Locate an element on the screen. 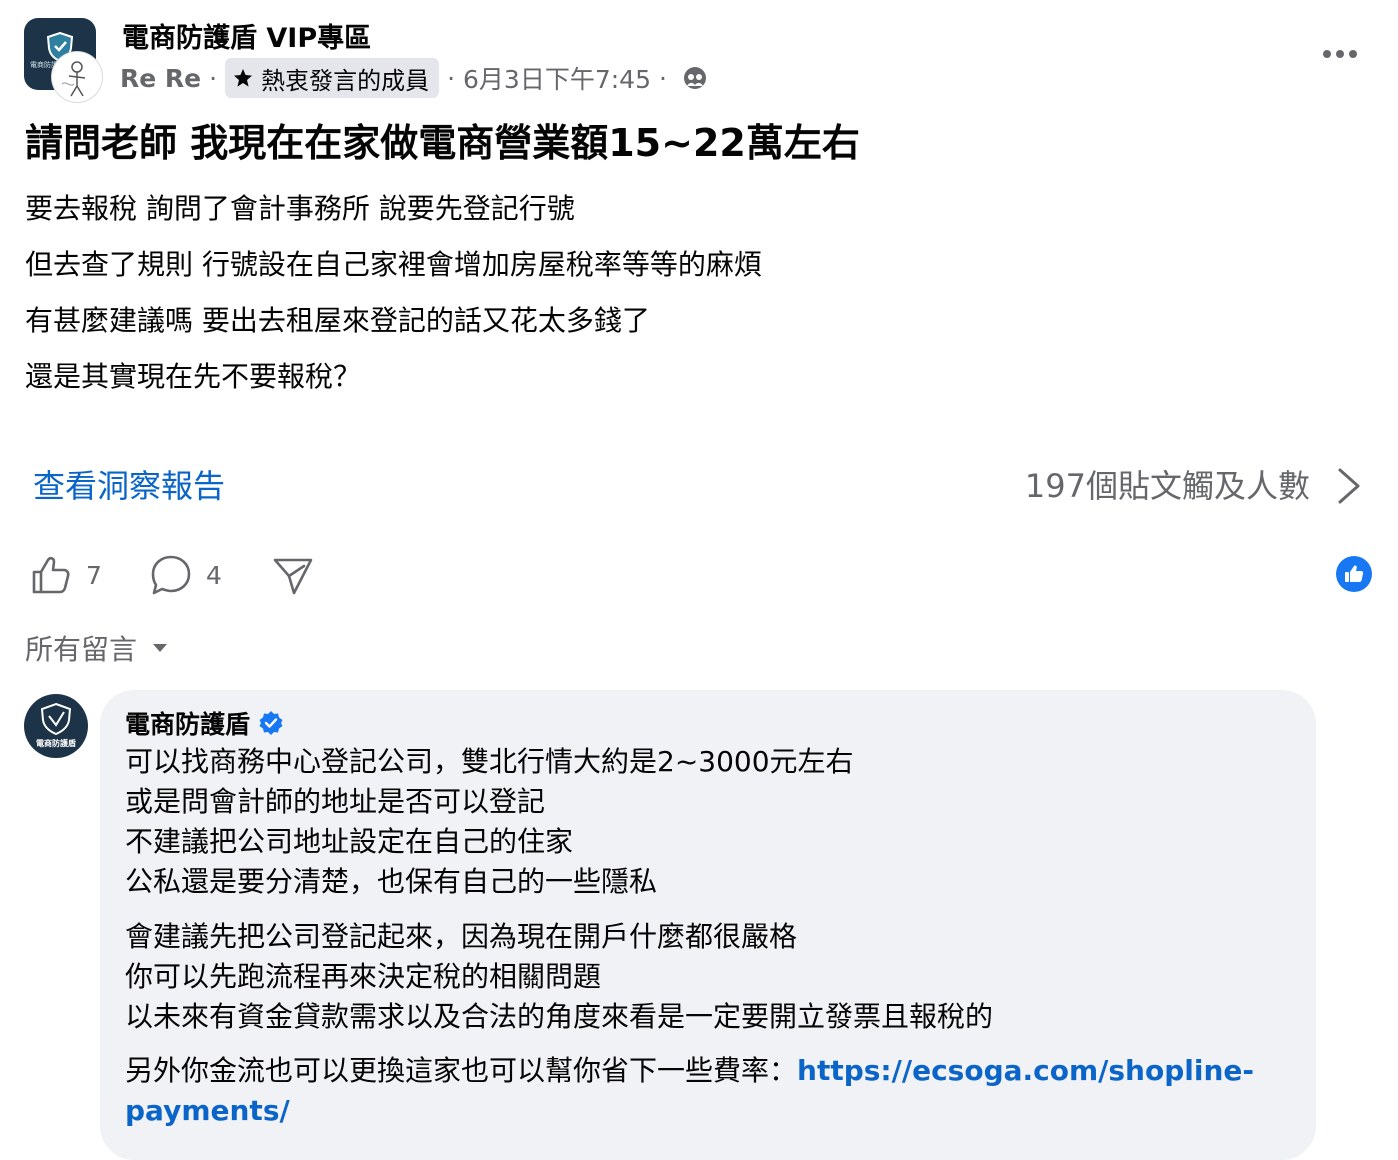 This screenshot has width=1398, height=1160. comment-text-line: 會建議先把公司登記起來，因為現在開戶什麼都很嚴格 is located at coordinates (461, 936).